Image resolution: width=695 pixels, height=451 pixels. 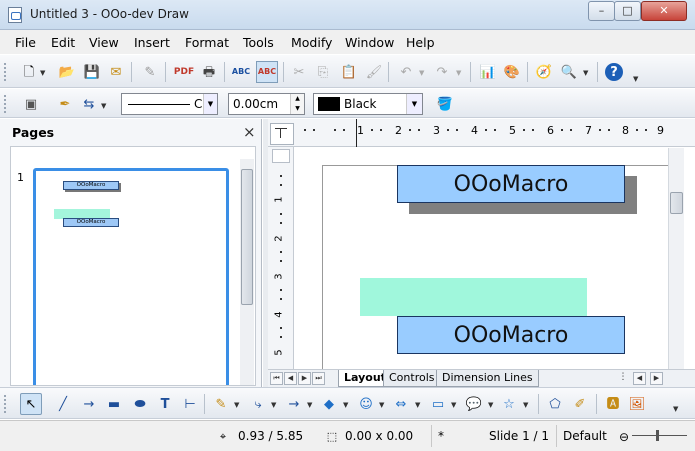 What do you see at coordinates (152, 42) in the screenshot?
I see `menu-insert: Insert` at bounding box center [152, 42].